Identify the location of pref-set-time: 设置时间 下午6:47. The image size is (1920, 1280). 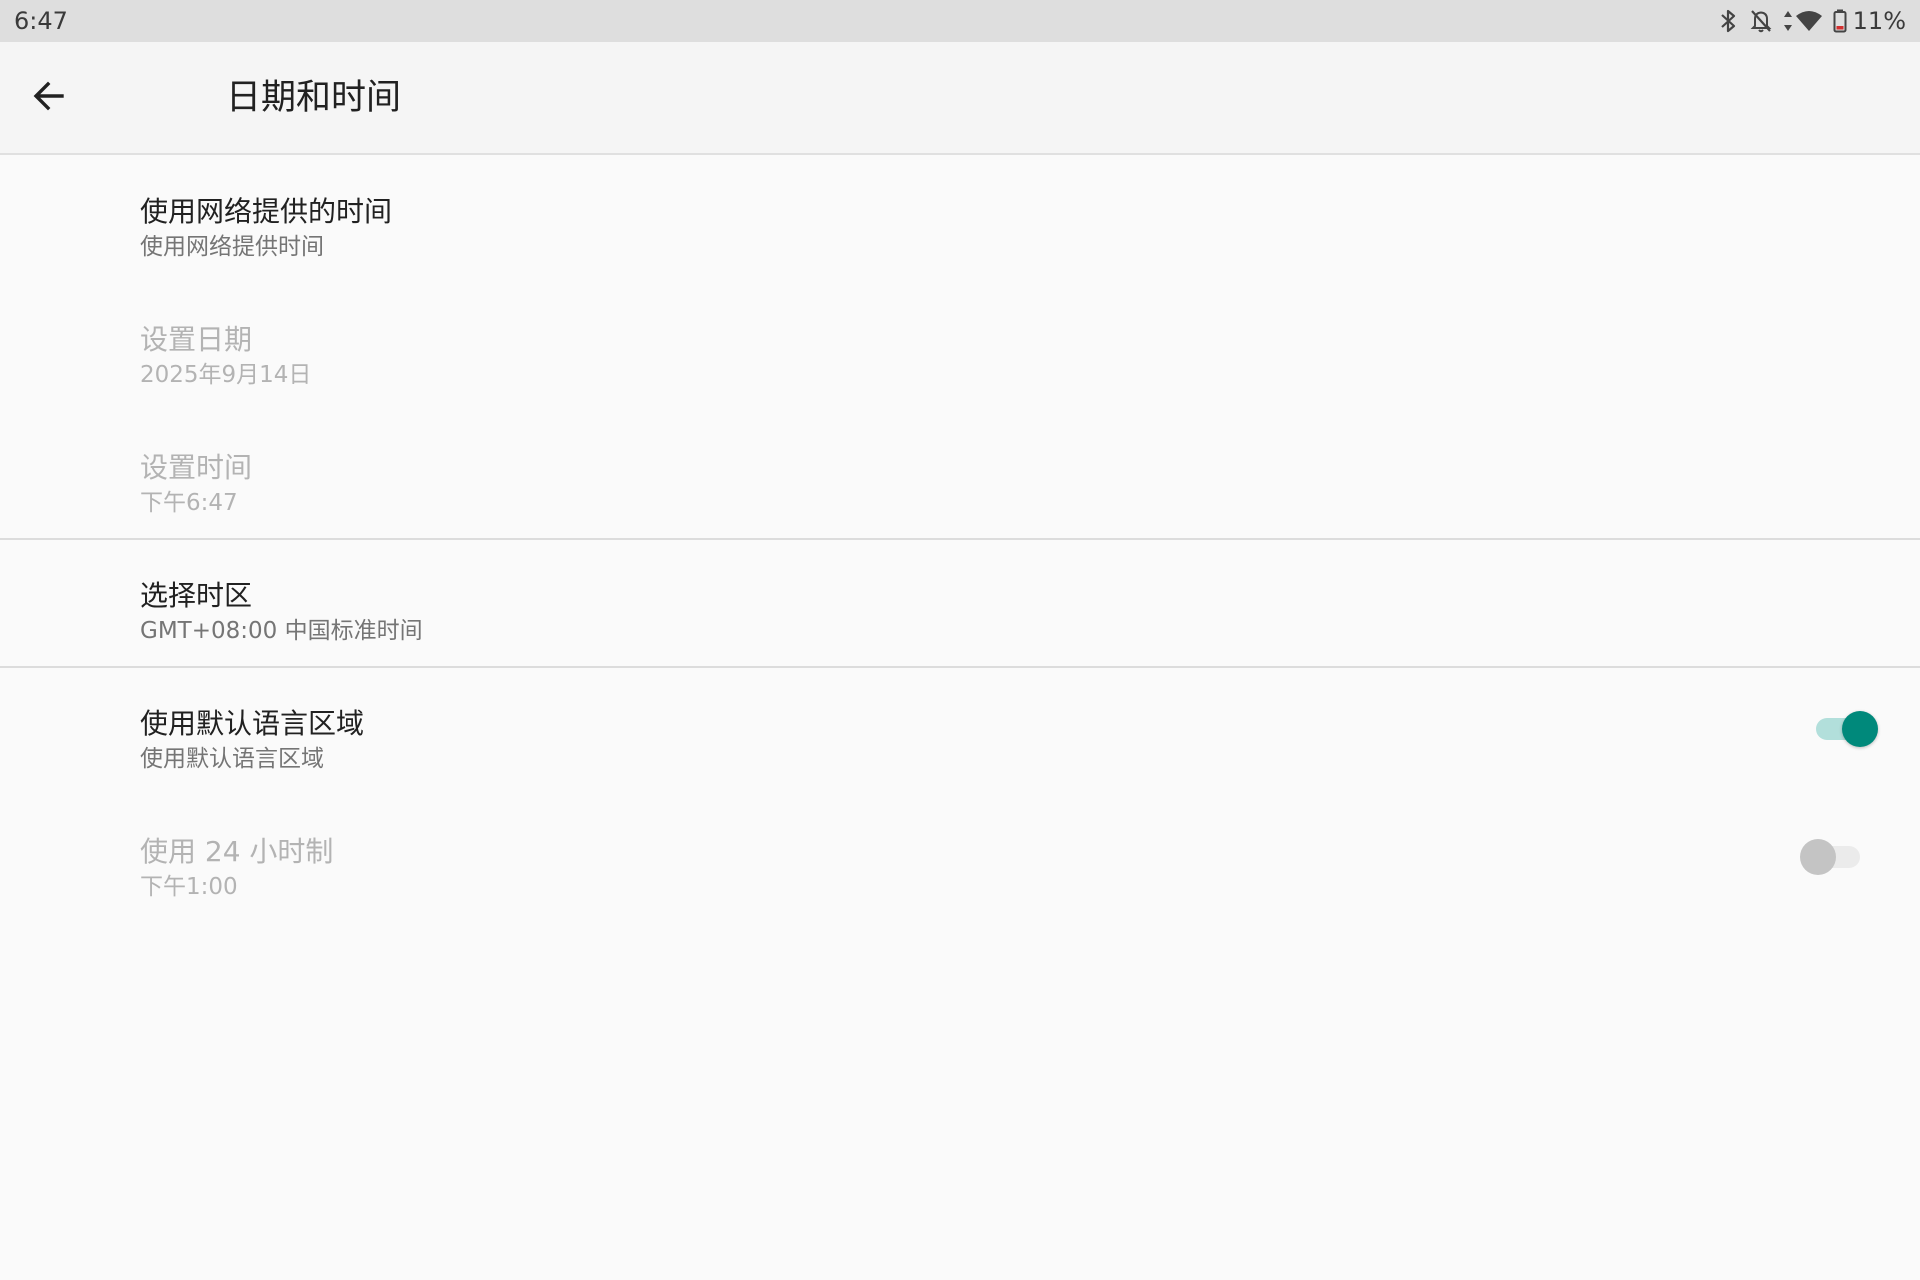
(960, 490).